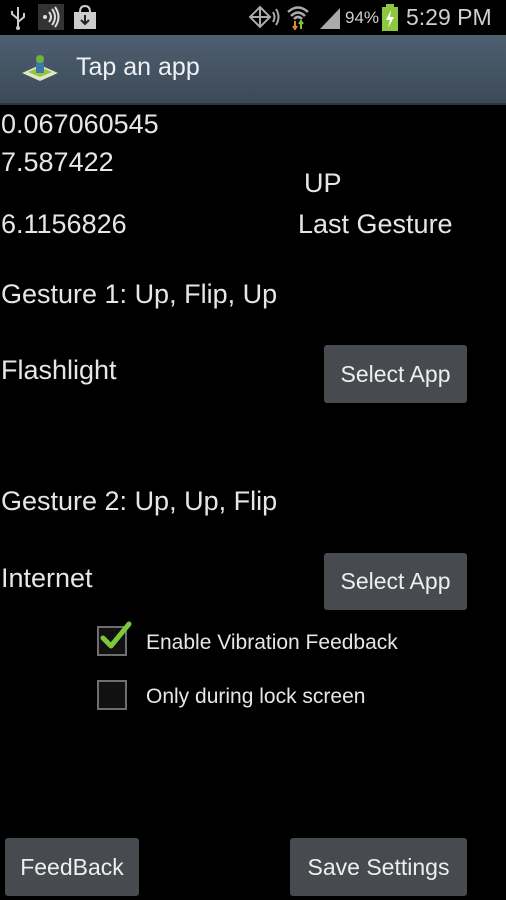  Describe the element at coordinates (449, 17) in the screenshot. I see `clock: 5:29 PM` at that location.